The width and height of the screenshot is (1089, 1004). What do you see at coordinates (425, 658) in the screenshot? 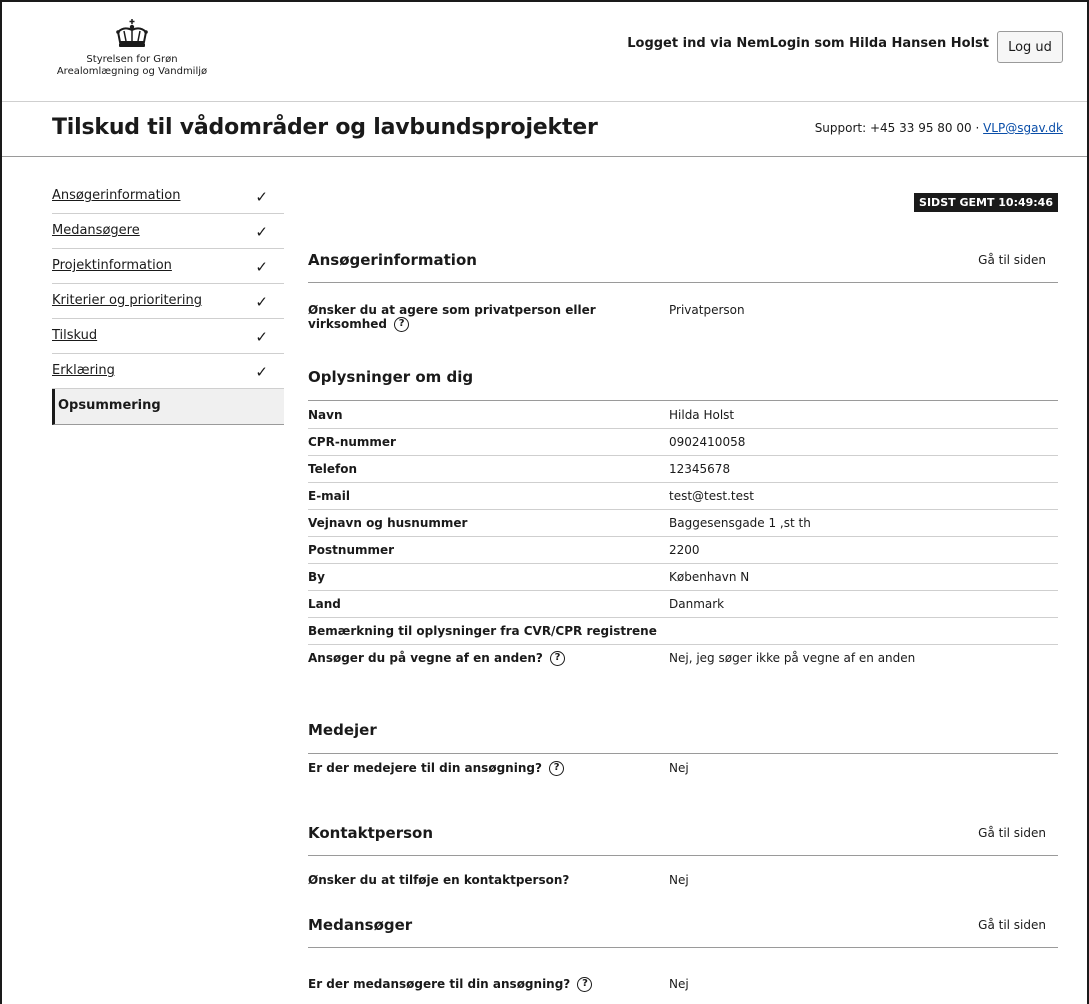
I see `question-text: Ansøger du på vegne af en anden?` at bounding box center [425, 658].